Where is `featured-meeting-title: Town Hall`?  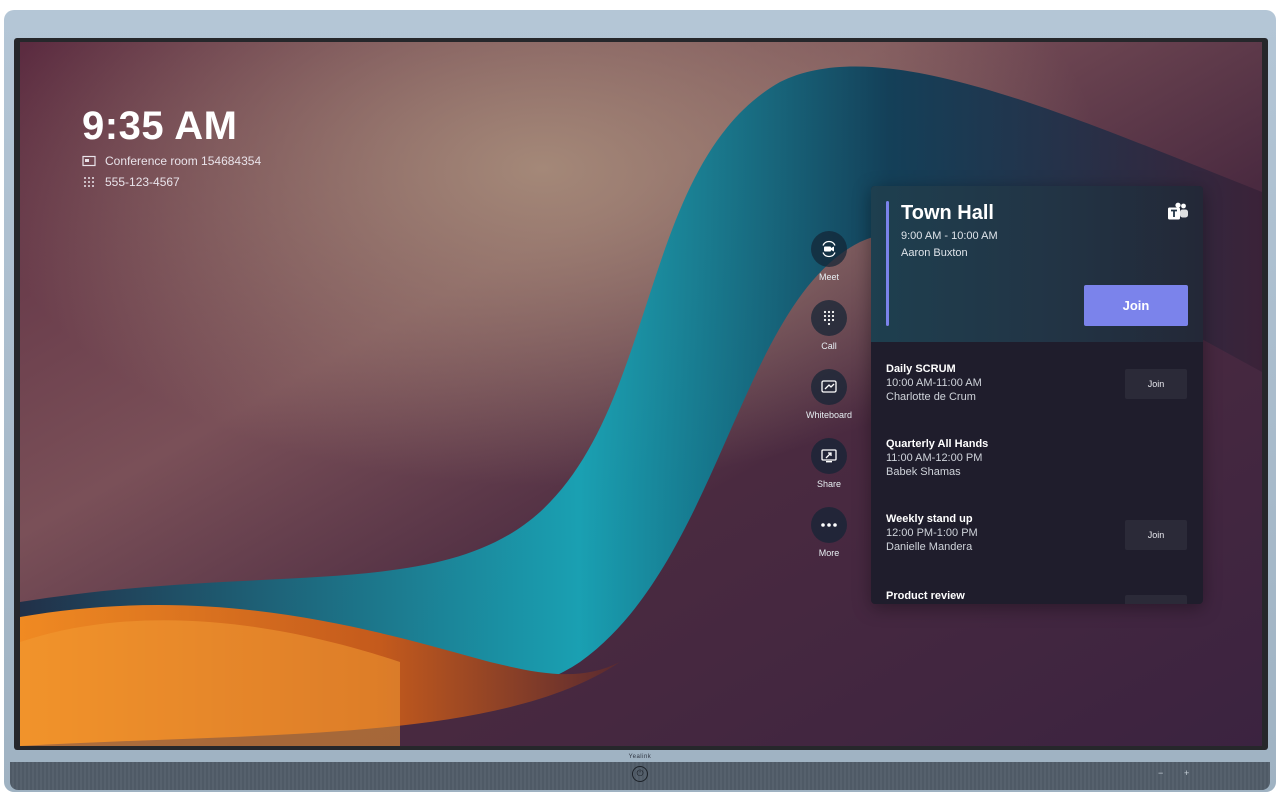
featured-meeting-title: Town Hall is located at coordinates (947, 213).